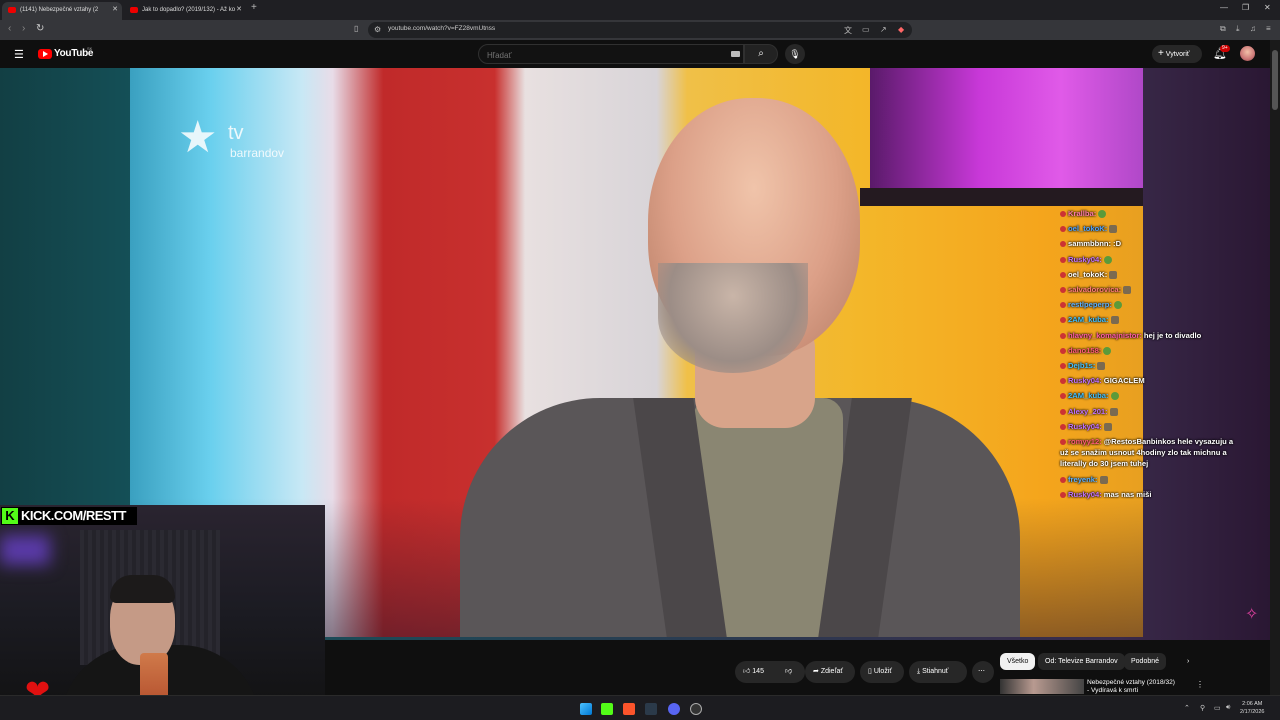  Describe the element at coordinates (1085, 442) in the screenshot. I see `chat-username: romyy12:` at that location.